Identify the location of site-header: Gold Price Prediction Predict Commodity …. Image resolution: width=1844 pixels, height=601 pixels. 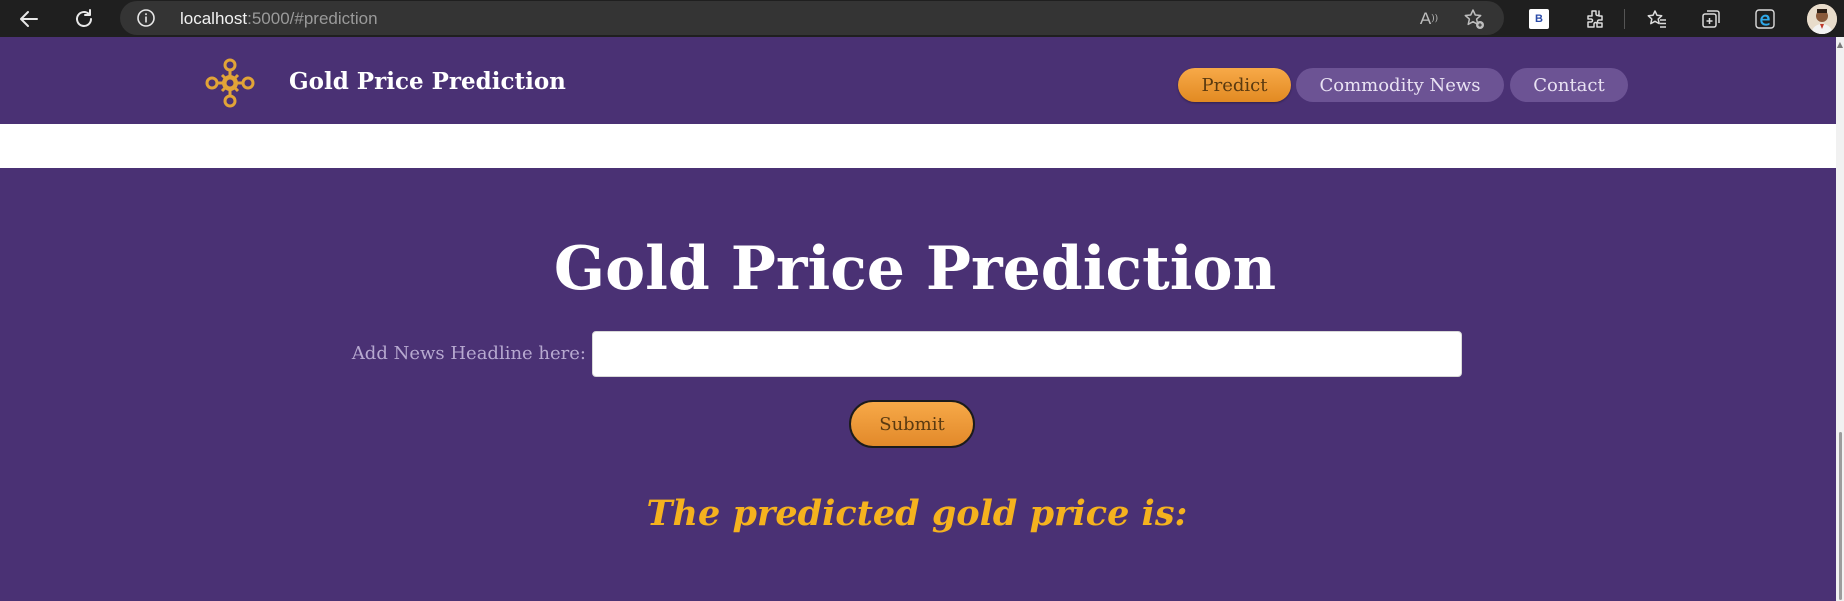
(918, 80).